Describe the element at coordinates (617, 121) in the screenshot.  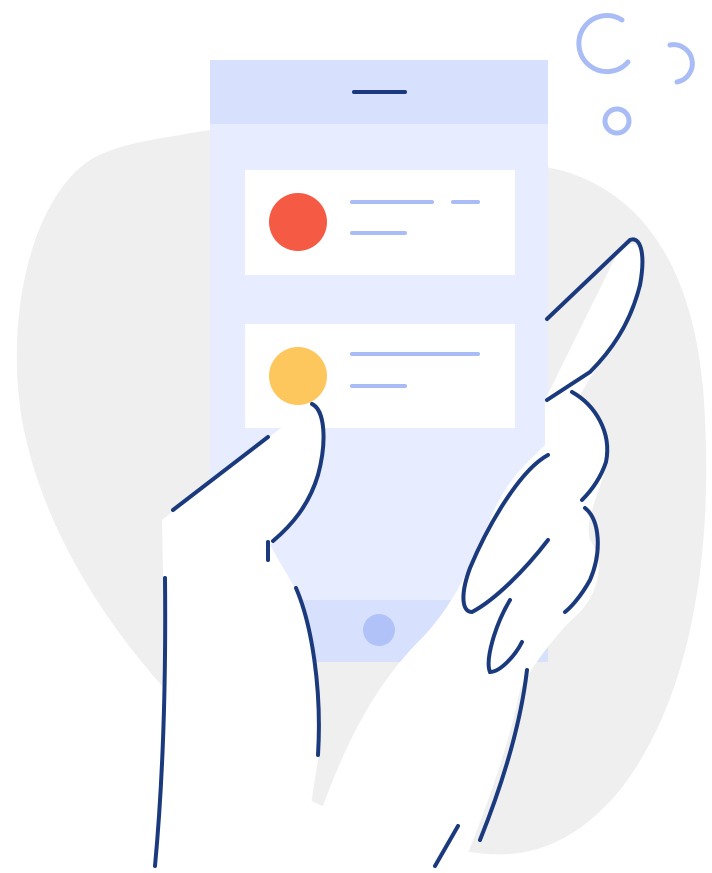
I see `bubble-small` at that location.